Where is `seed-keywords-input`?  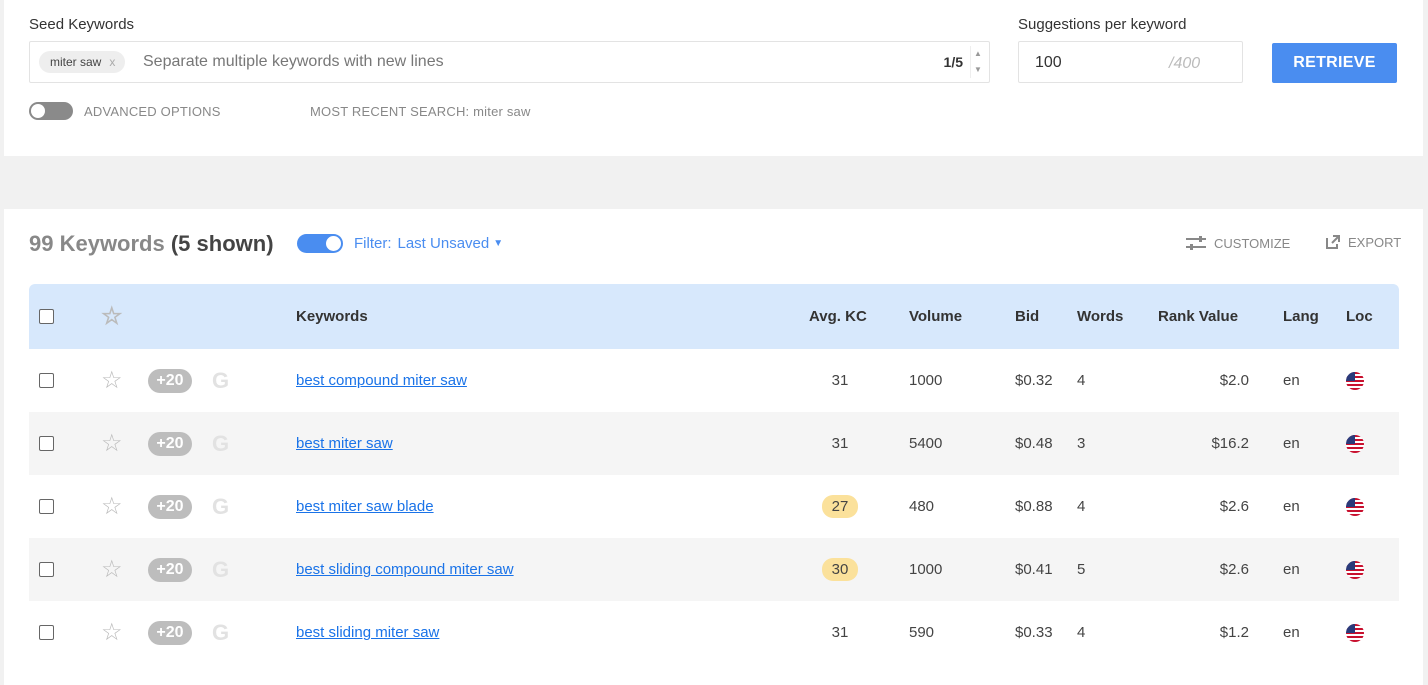 seed-keywords-input is located at coordinates (533, 62).